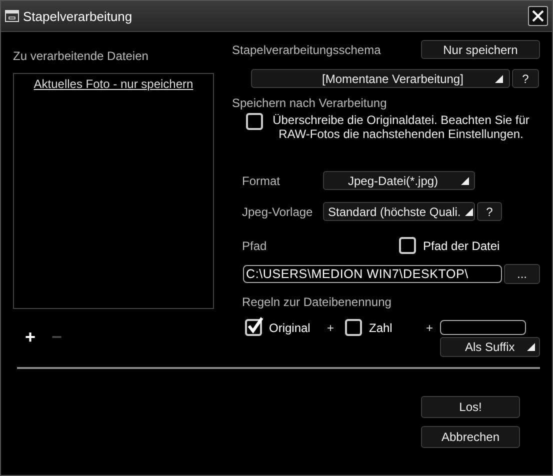  What do you see at coordinates (490, 347) in the screenshot?
I see `position-dropdown: Als Suffix` at bounding box center [490, 347].